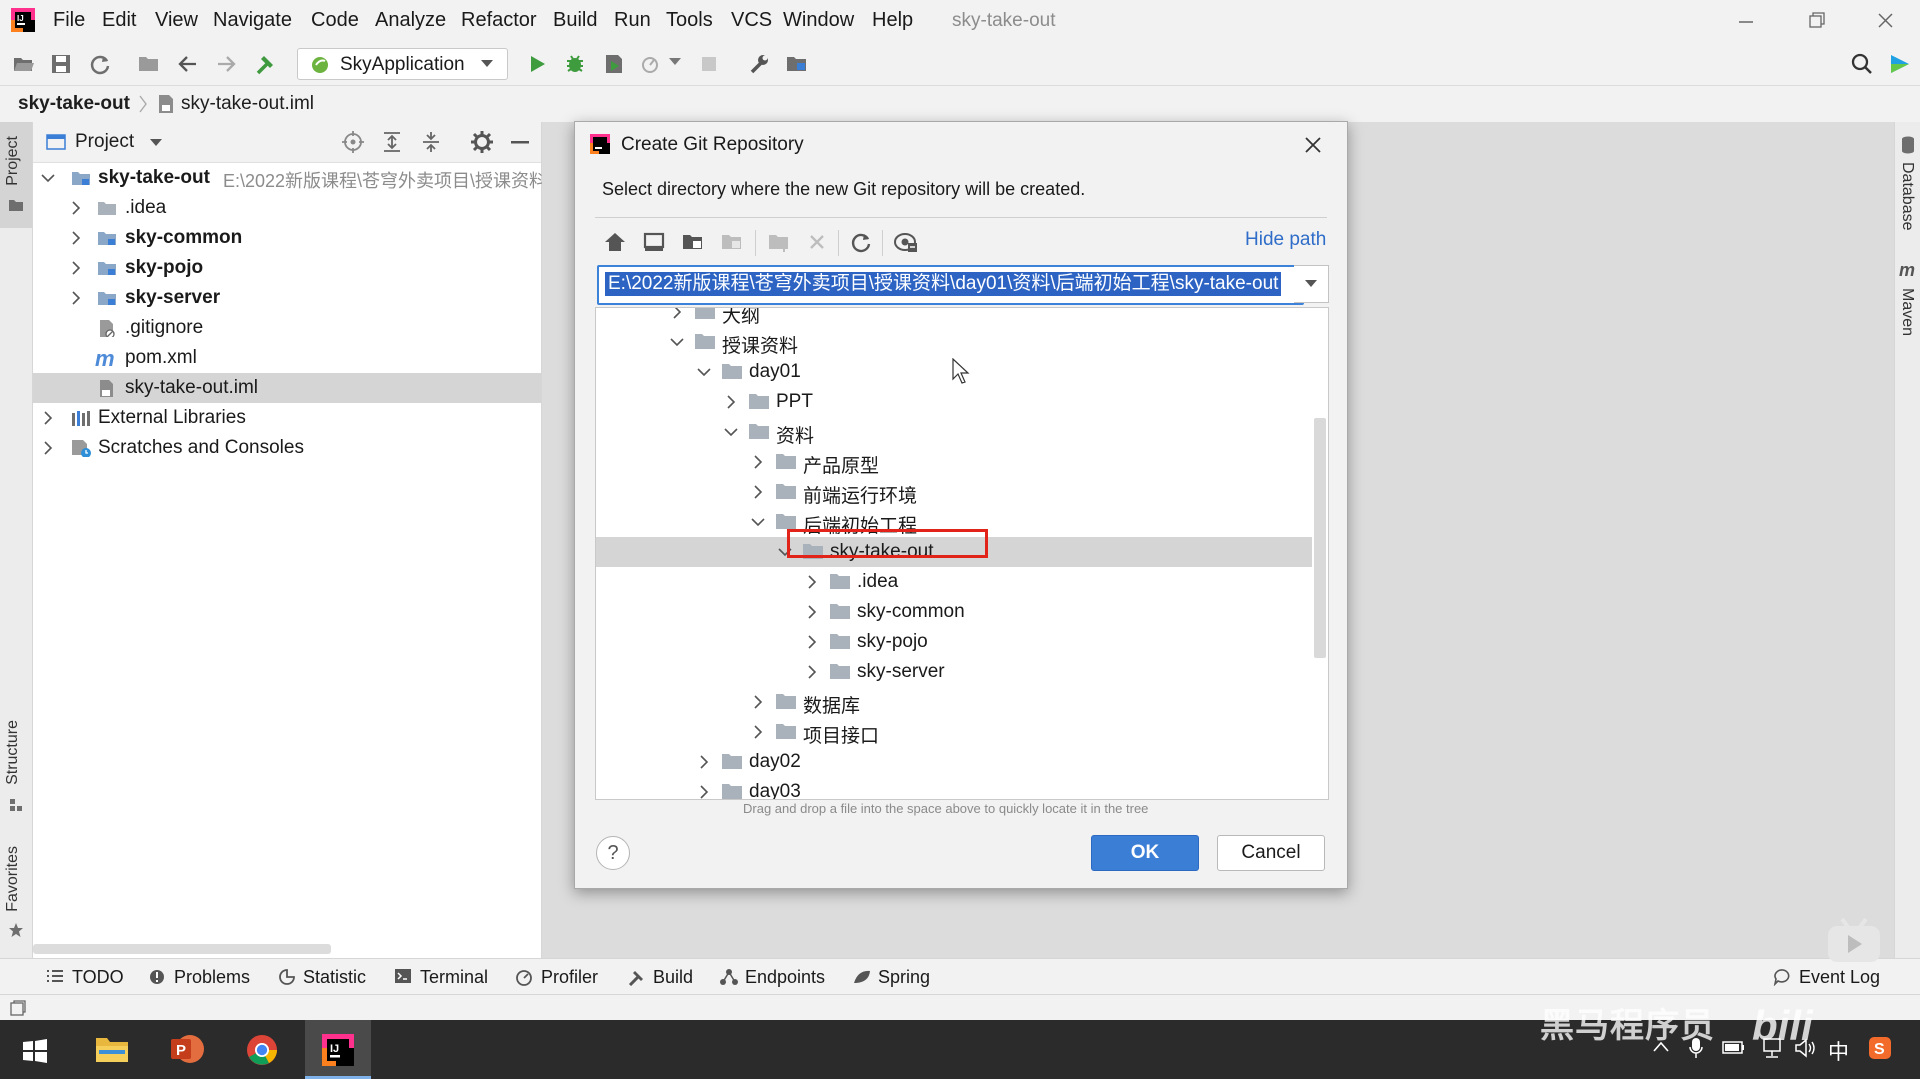  Describe the element at coordinates (74, 104) in the screenshot. I see `breadcrumb-project: sky-take-out` at that location.